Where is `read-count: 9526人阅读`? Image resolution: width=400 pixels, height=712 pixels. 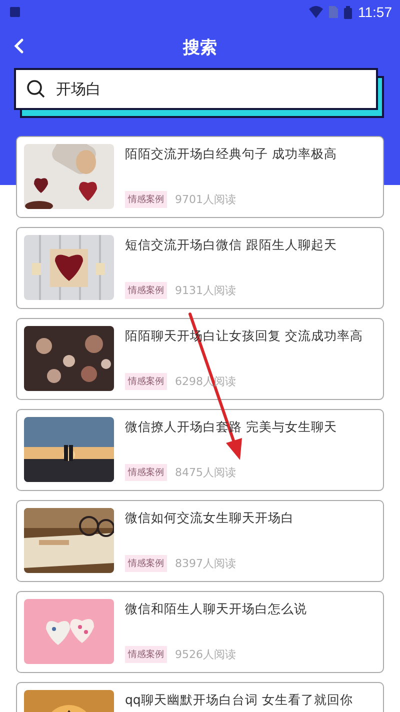
read-count: 9526人阅读 is located at coordinates (205, 654).